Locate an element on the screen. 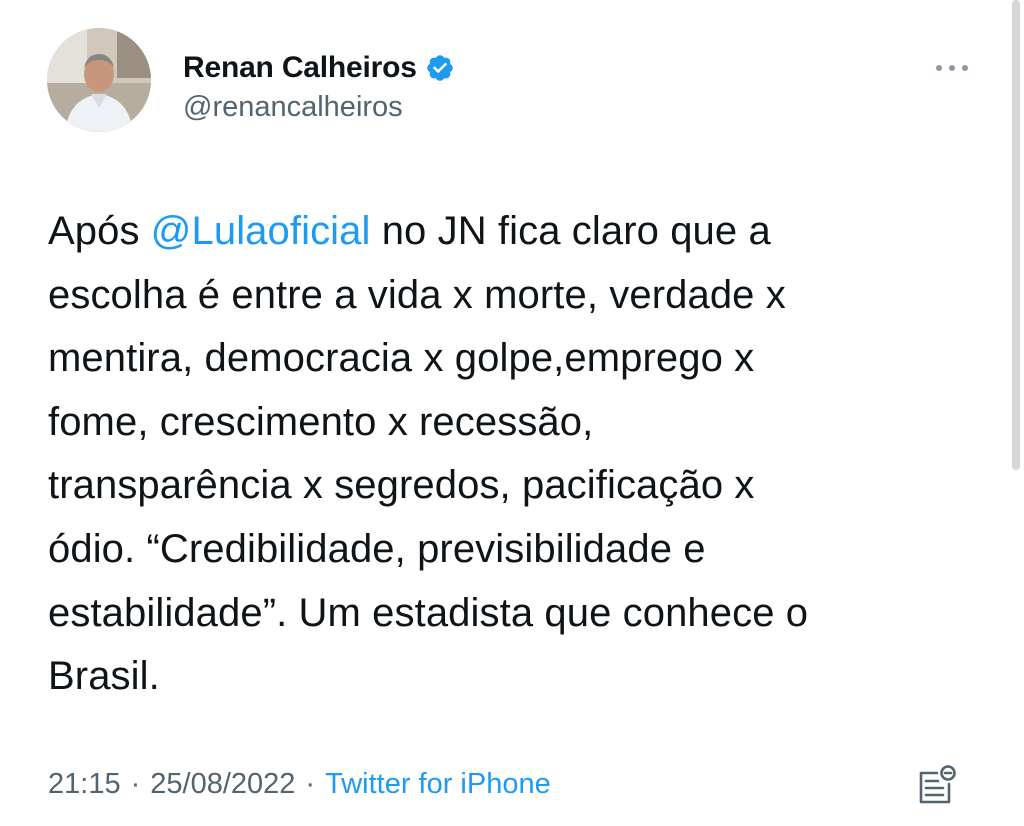  tweet-text-line: Brasil. is located at coordinates (104, 676).